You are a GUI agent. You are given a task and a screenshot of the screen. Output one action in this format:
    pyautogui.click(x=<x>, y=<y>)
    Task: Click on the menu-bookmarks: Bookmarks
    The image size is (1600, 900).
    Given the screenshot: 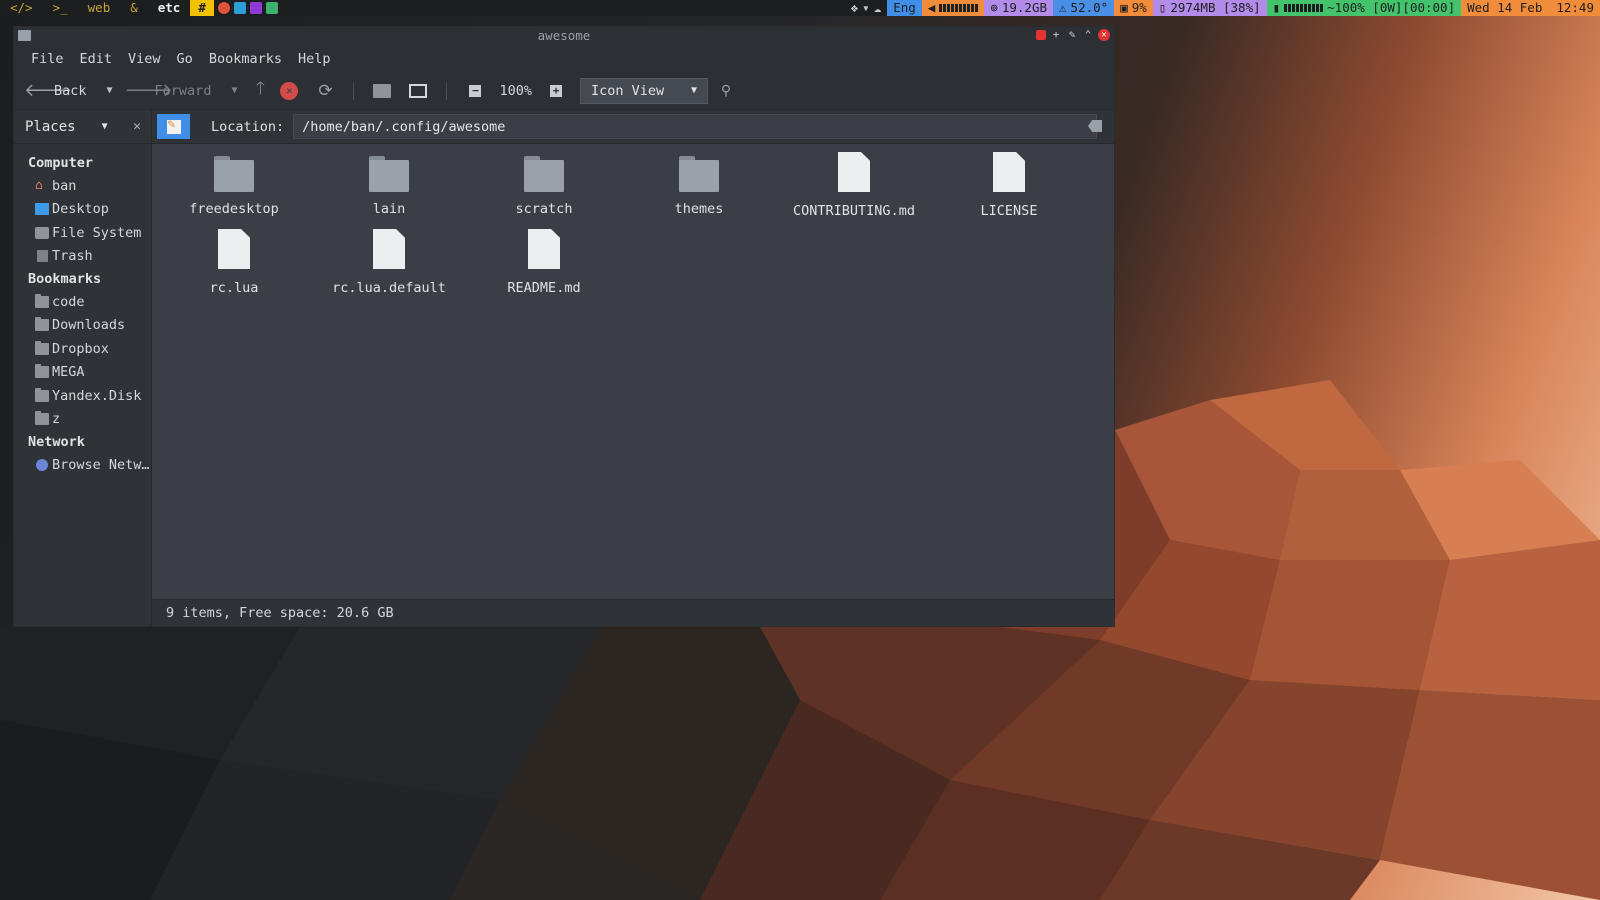 What is the action you would take?
    pyautogui.click(x=245, y=59)
    